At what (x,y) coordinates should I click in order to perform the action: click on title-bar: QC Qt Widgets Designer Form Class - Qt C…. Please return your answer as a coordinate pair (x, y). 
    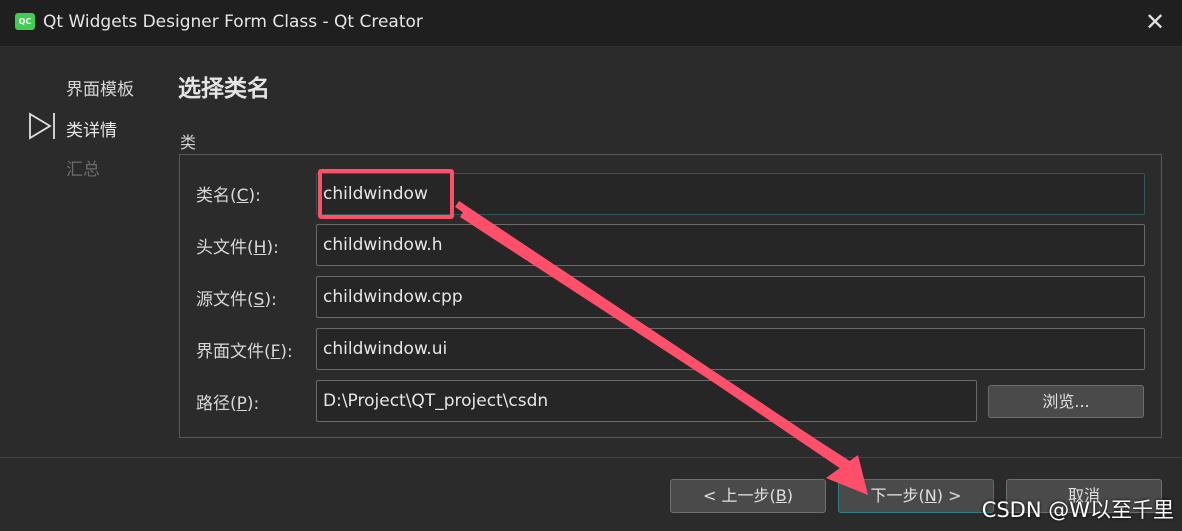
    Looking at the image, I should click on (591, 23).